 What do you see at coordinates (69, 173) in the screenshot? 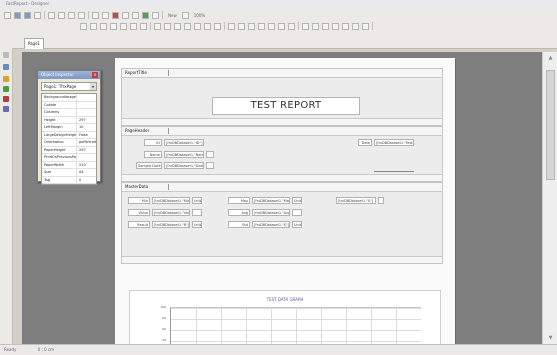
I see `property-row: Size A4` at bounding box center [69, 173].